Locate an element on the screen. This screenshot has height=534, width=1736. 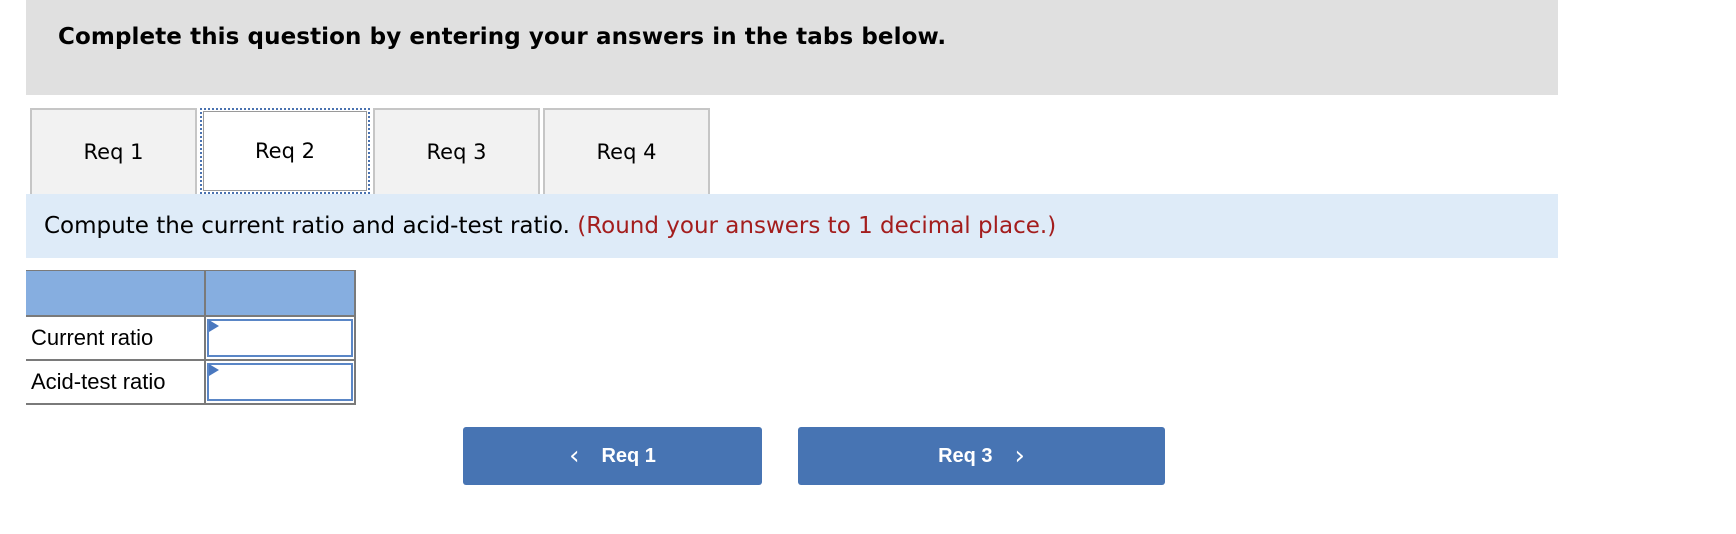
next-req-button: Req 3 › is located at coordinates (981, 456).